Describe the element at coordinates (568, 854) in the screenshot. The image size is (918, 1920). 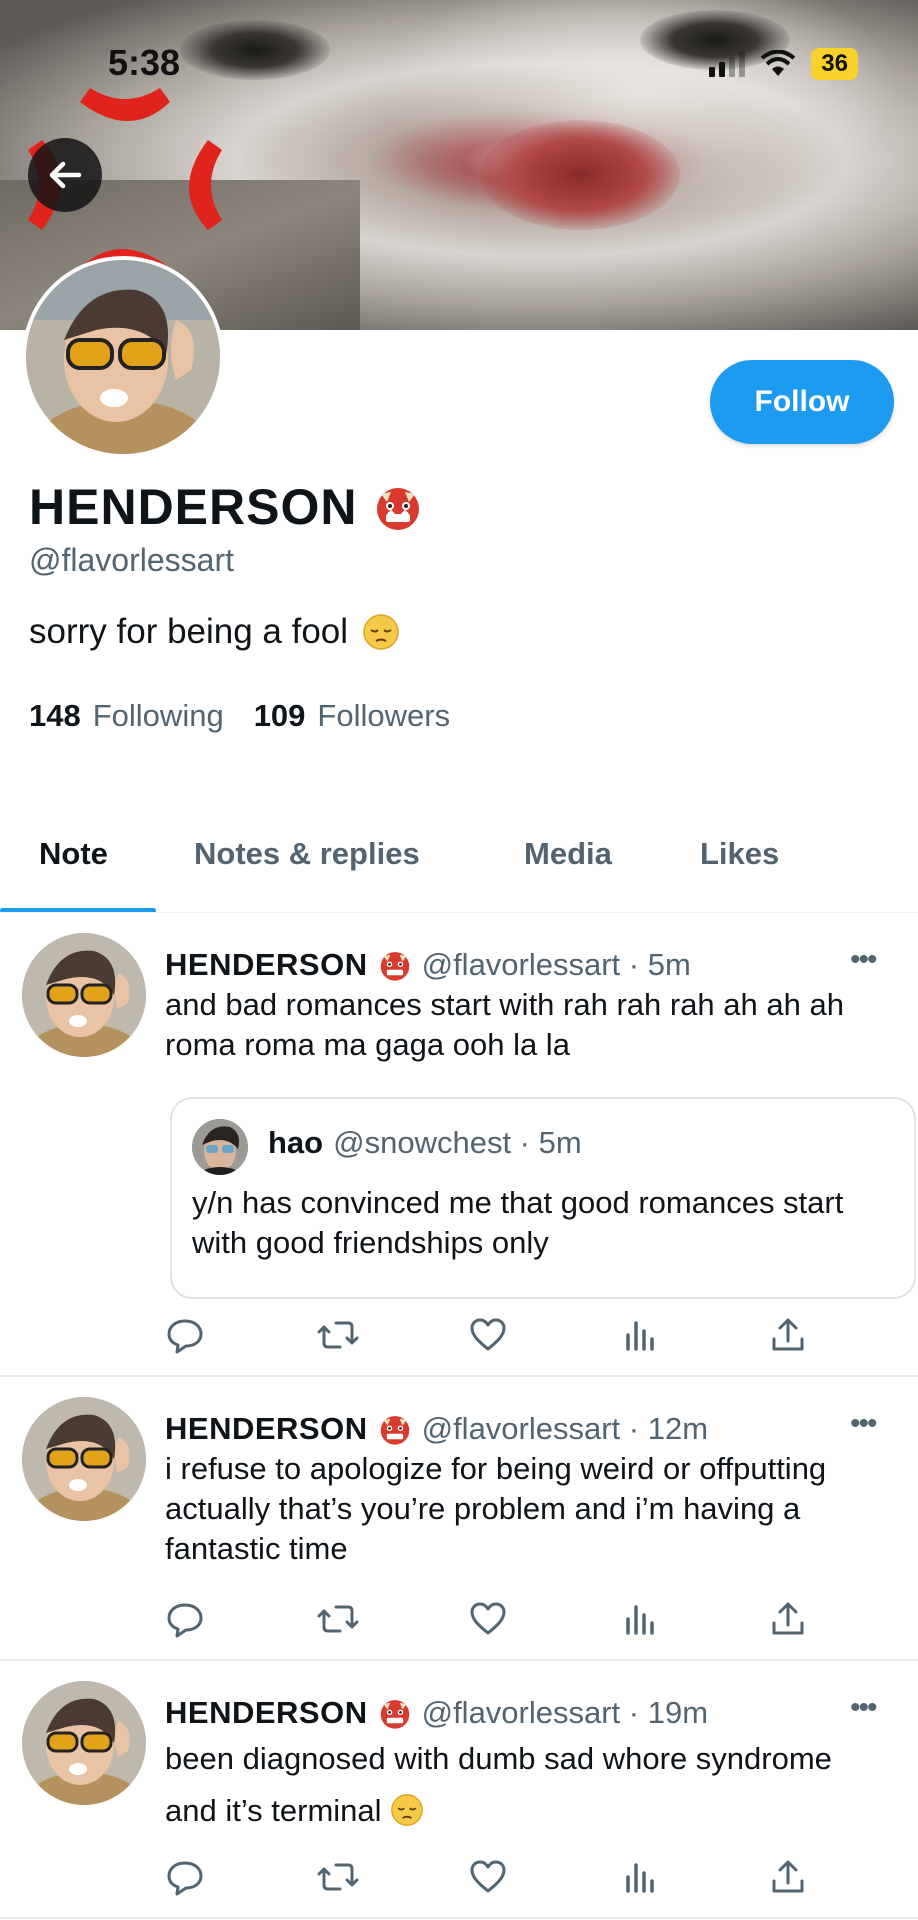
I see `tab-media: Media` at that location.